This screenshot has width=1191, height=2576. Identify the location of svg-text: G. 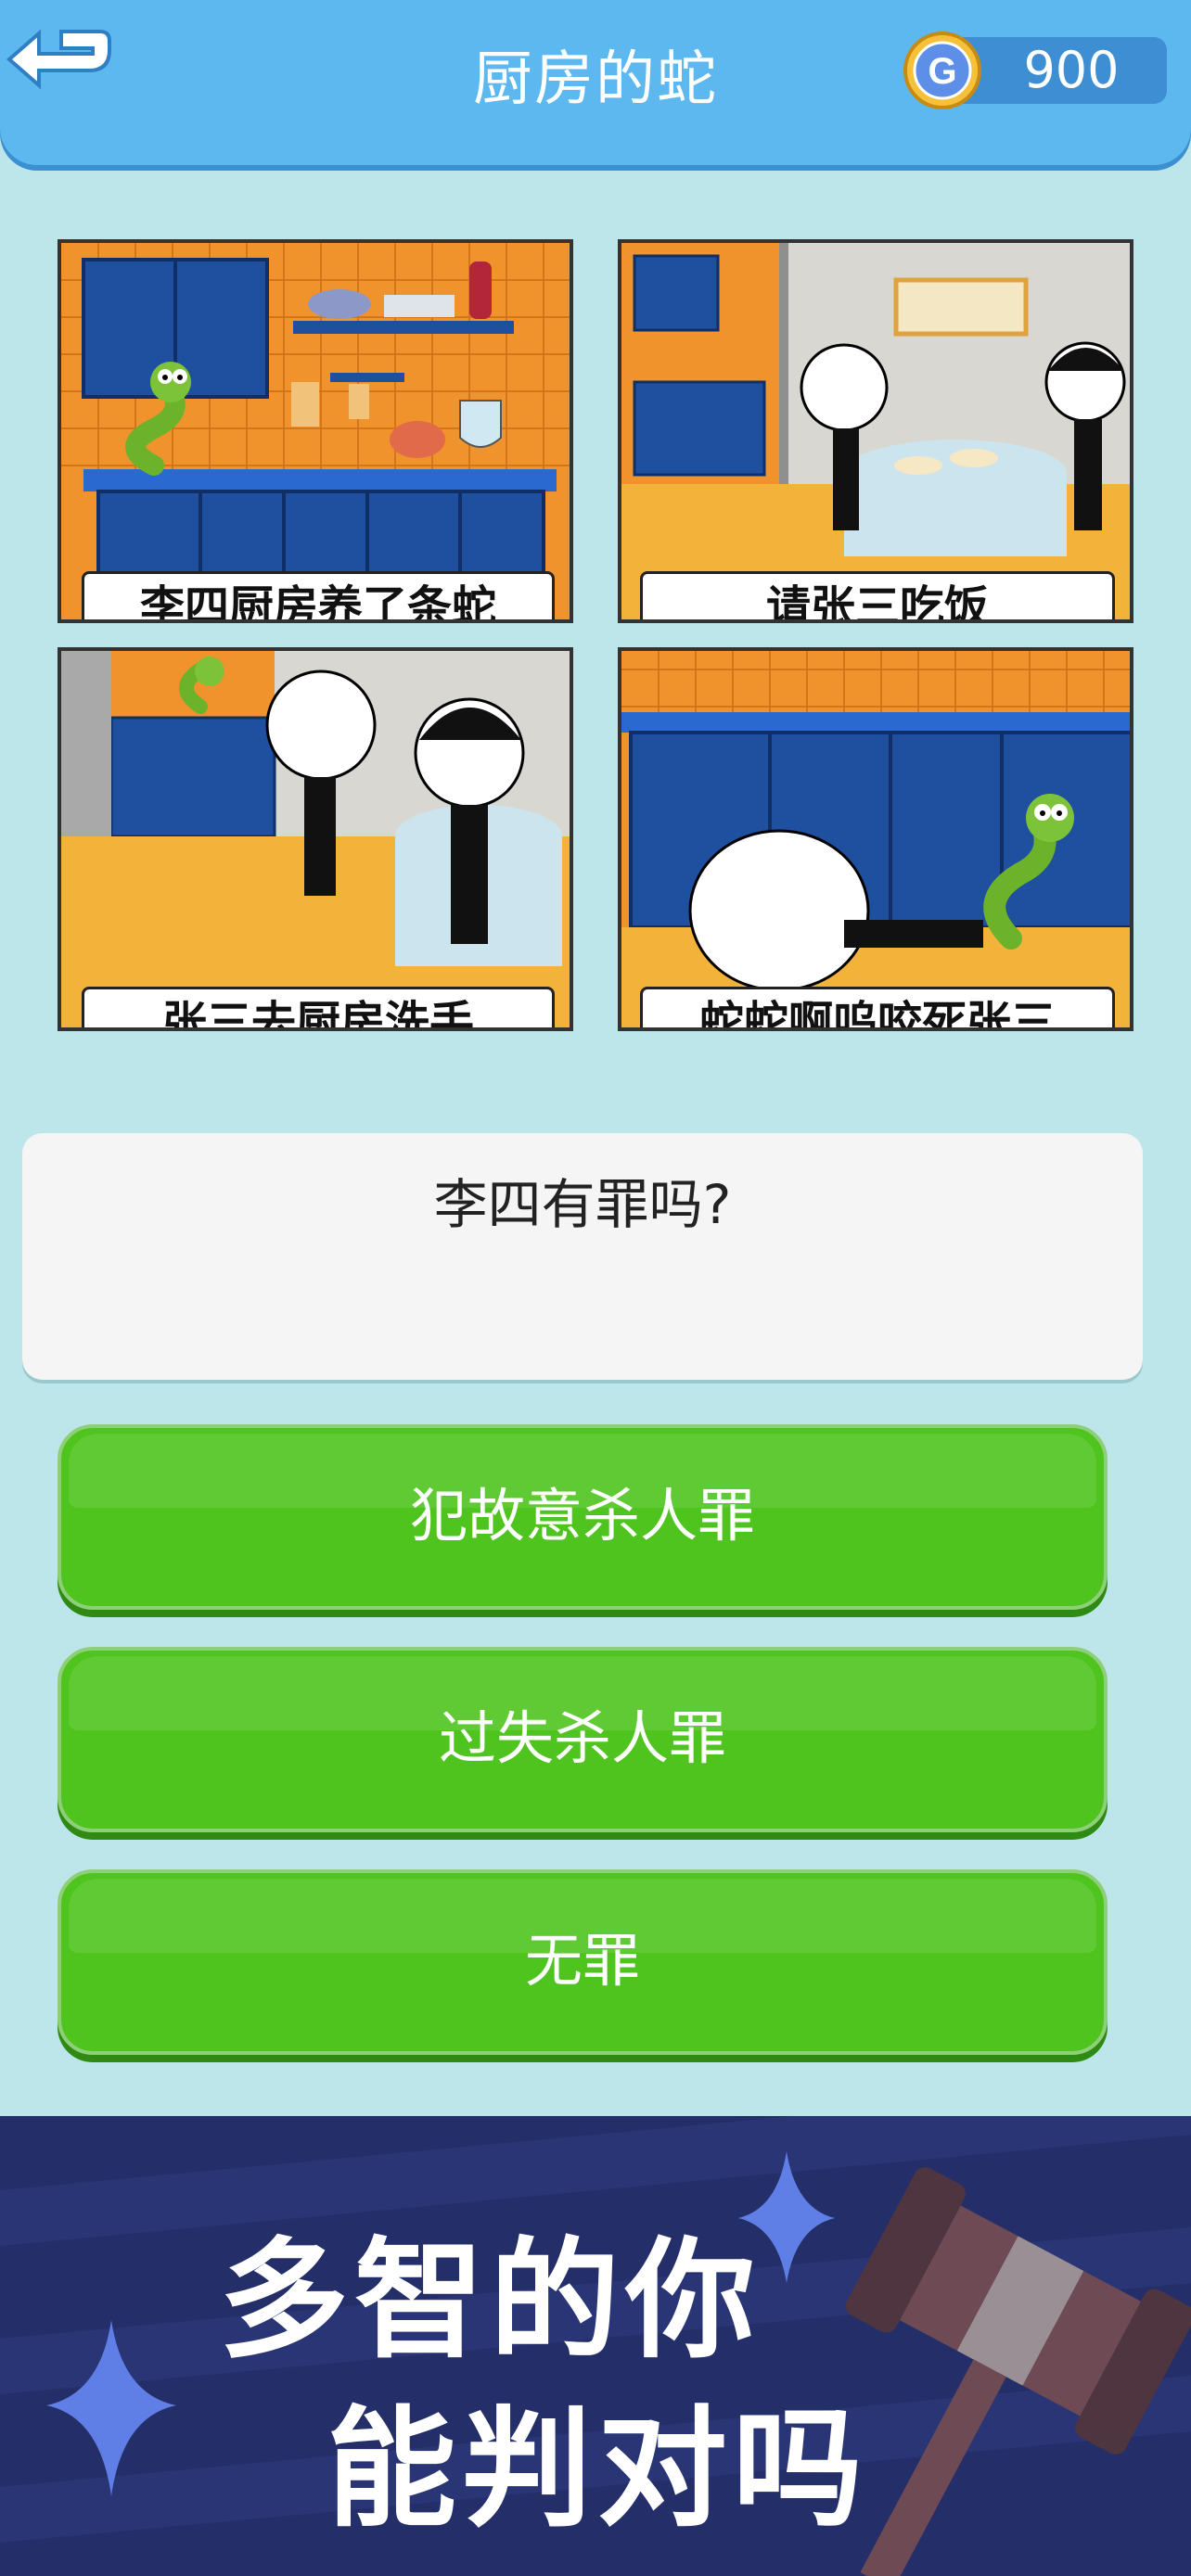
(942, 71).